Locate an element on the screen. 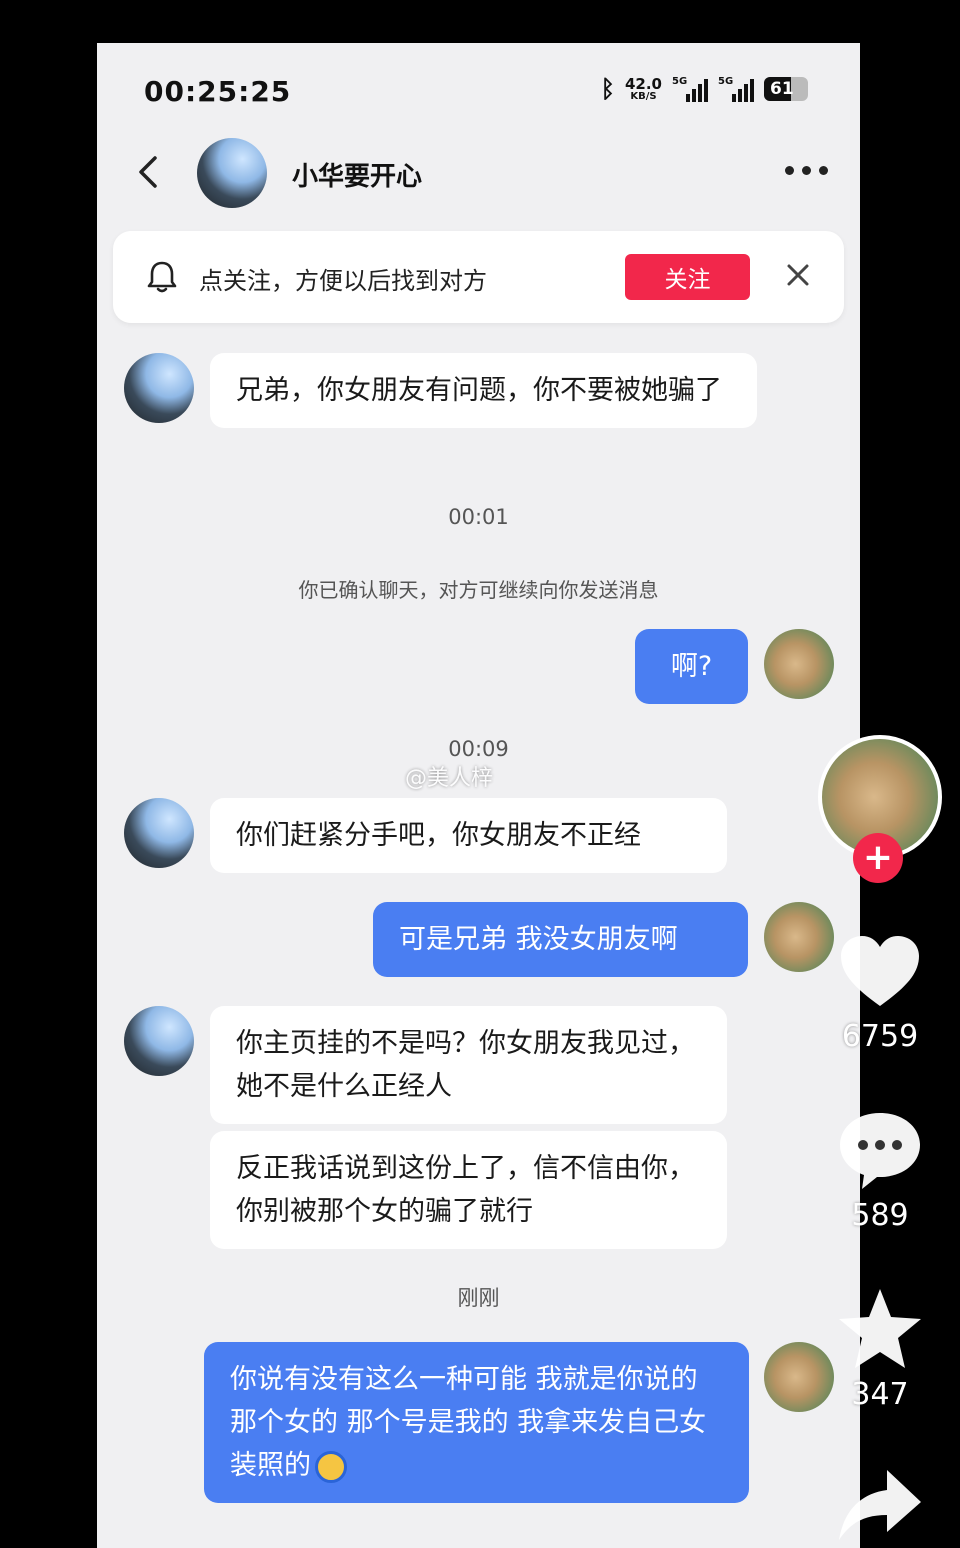  back-icon is located at coordinates (148, 172).